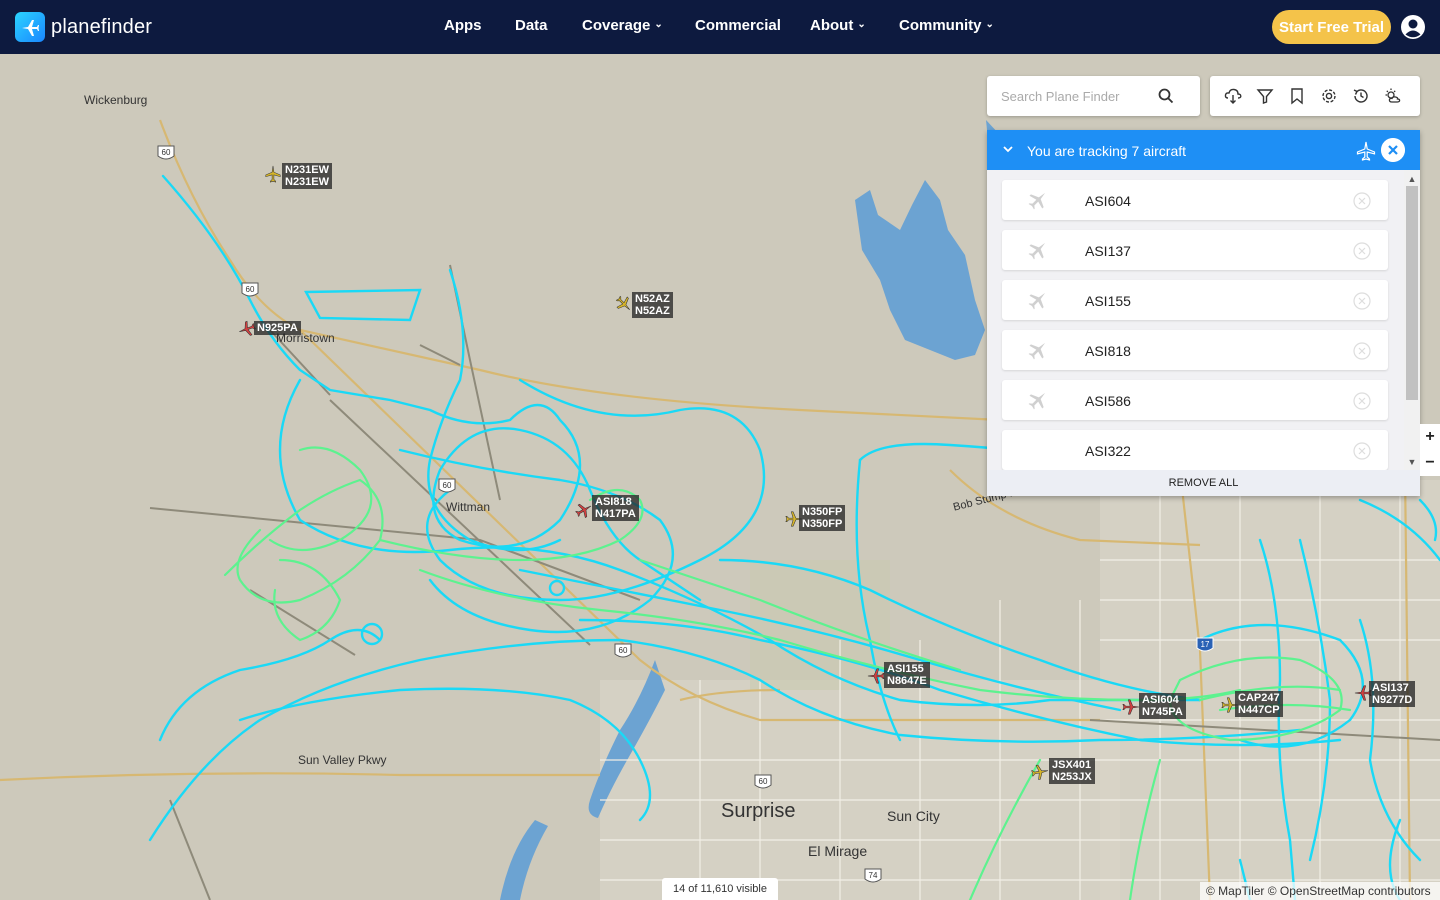 This screenshot has height=900, width=1440. What do you see at coordinates (1297, 96) in the screenshot?
I see `bookmark-icon` at bounding box center [1297, 96].